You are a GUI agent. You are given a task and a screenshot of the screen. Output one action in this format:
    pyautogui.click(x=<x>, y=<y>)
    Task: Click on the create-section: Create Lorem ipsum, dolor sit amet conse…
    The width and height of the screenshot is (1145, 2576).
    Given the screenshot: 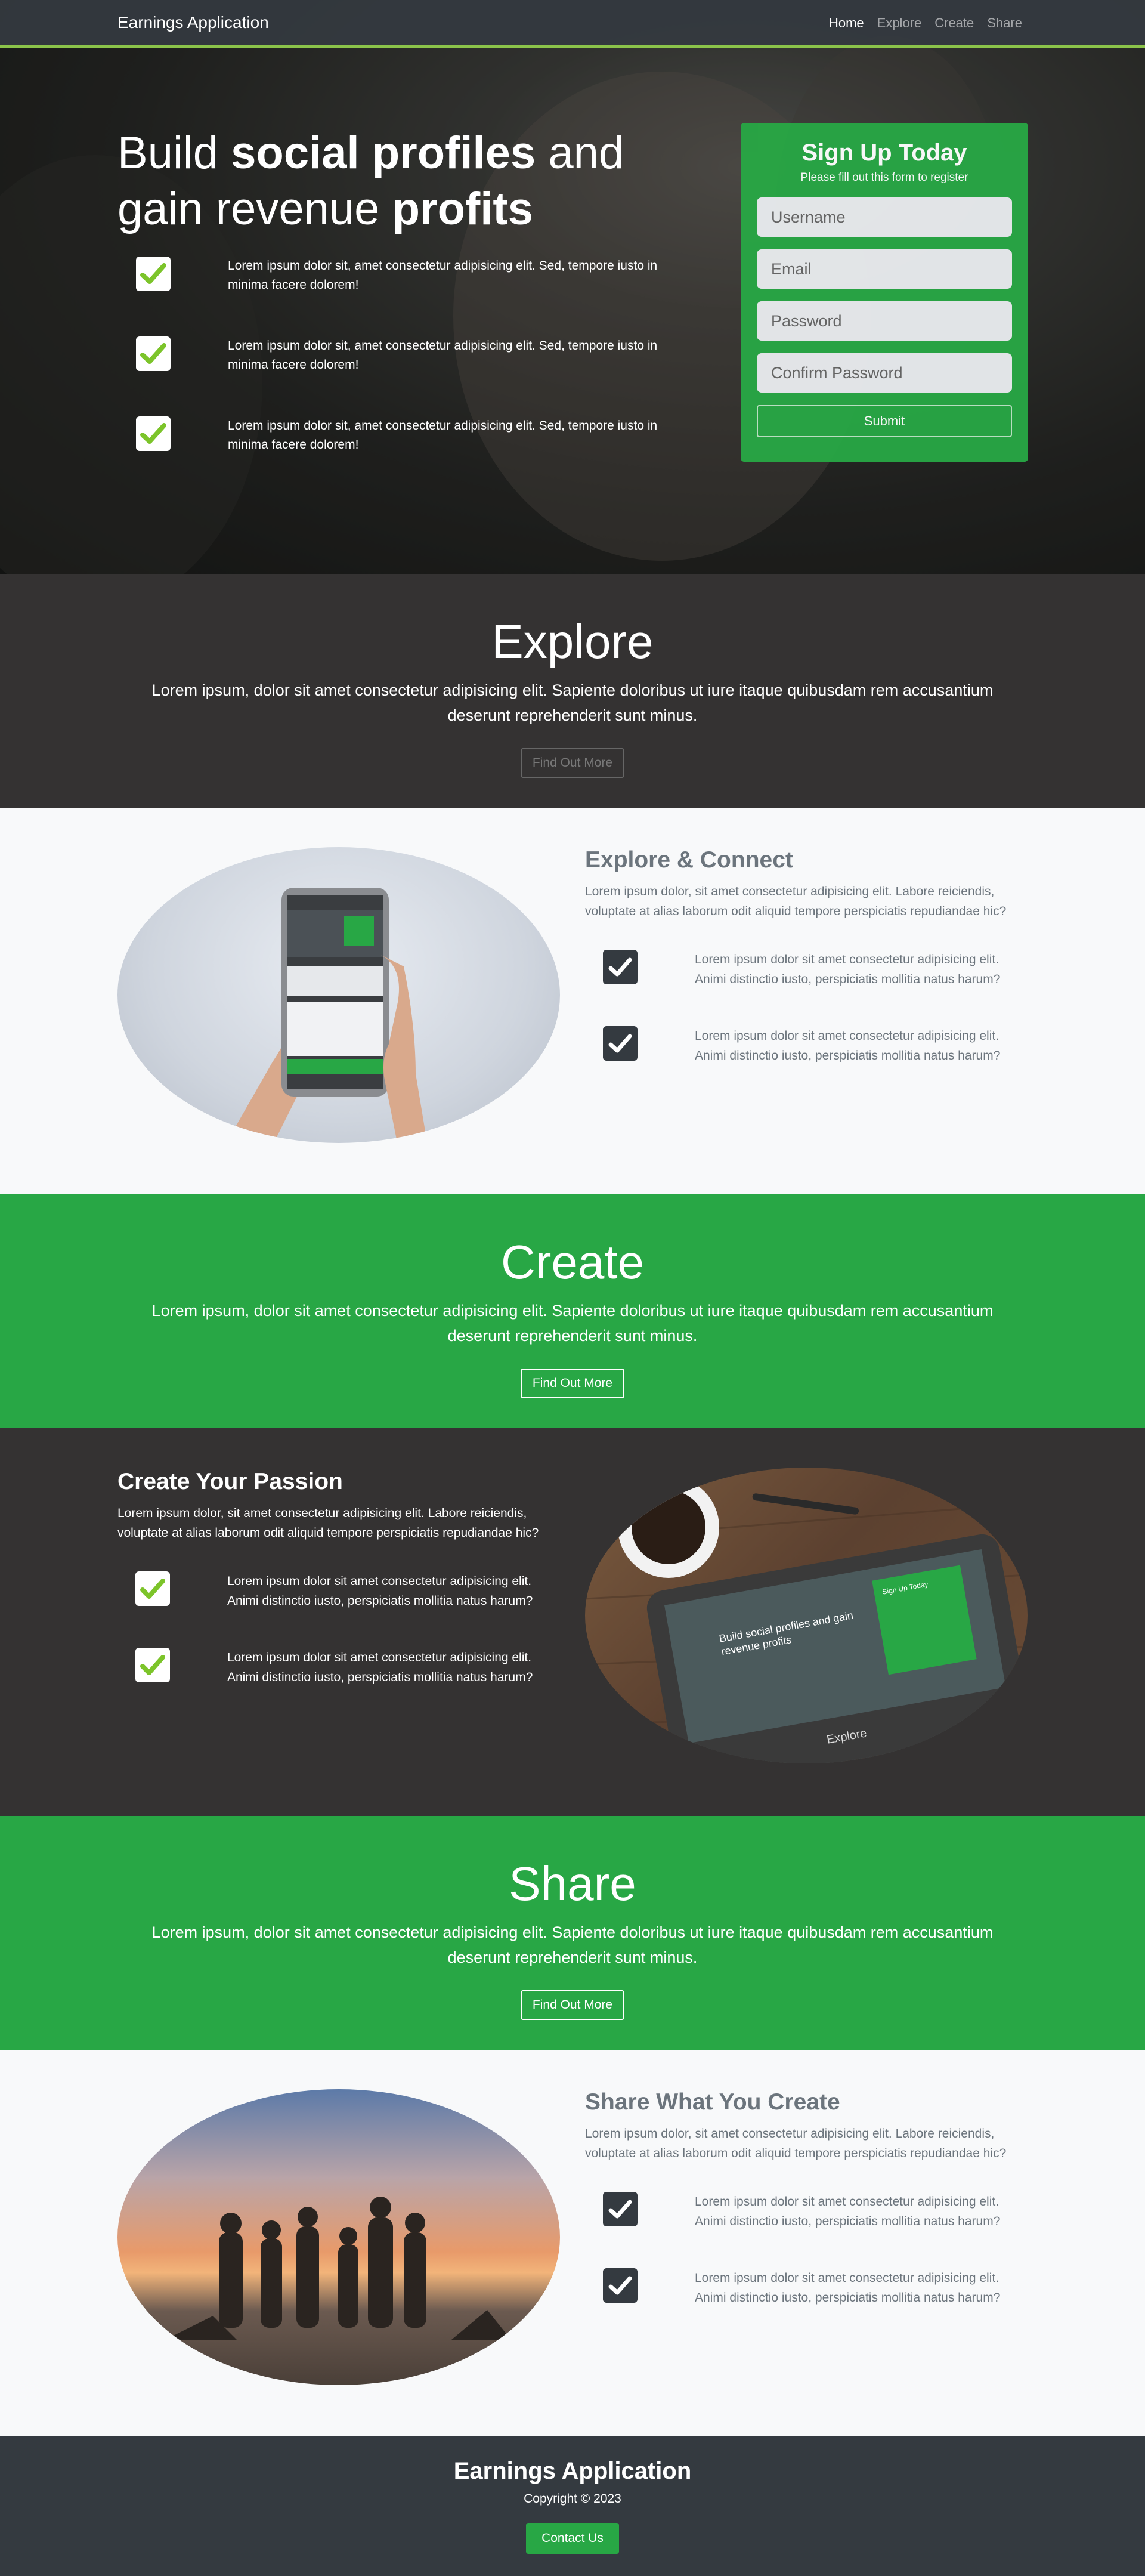 What is the action you would take?
    pyautogui.click(x=572, y=1311)
    